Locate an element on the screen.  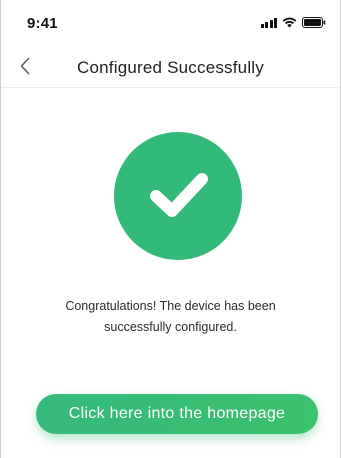
status-icons is located at coordinates (293, 22).